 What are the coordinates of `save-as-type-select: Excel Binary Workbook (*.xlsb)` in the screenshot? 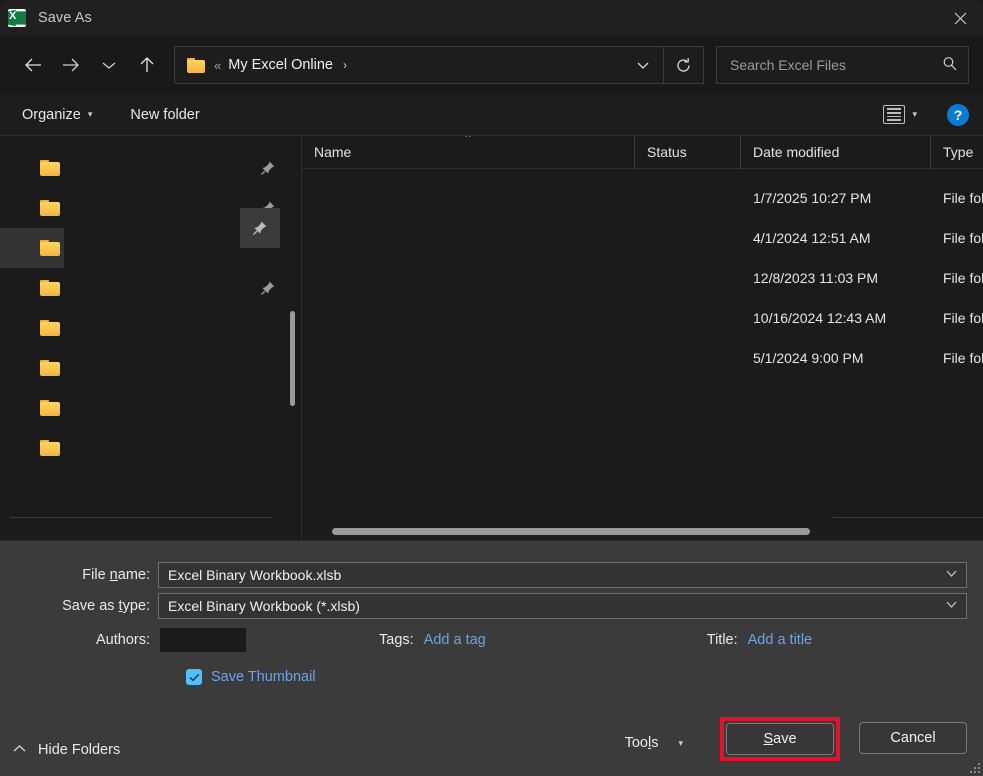 It's located at (562, 606).